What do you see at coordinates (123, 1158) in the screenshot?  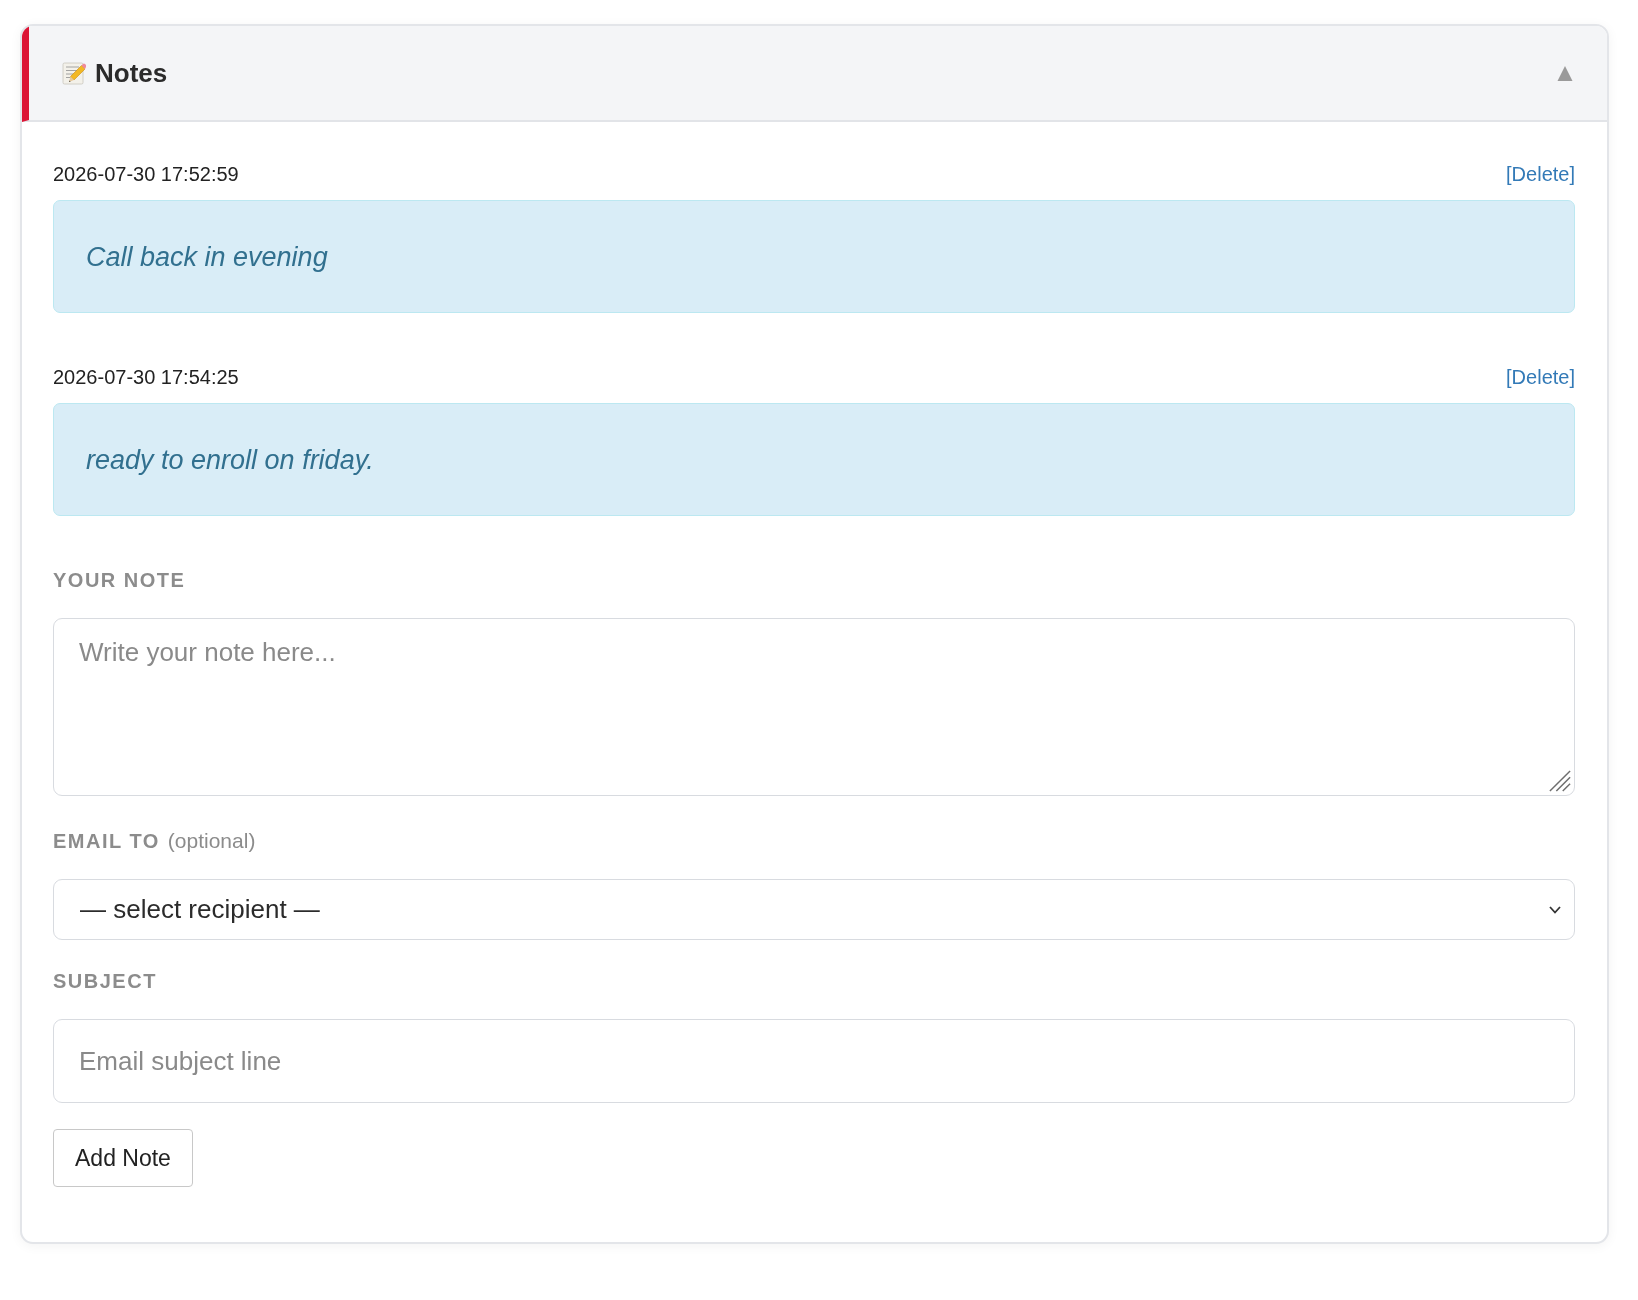 I see `add-note-button: Add Note` at bounding box center [123, 1158].